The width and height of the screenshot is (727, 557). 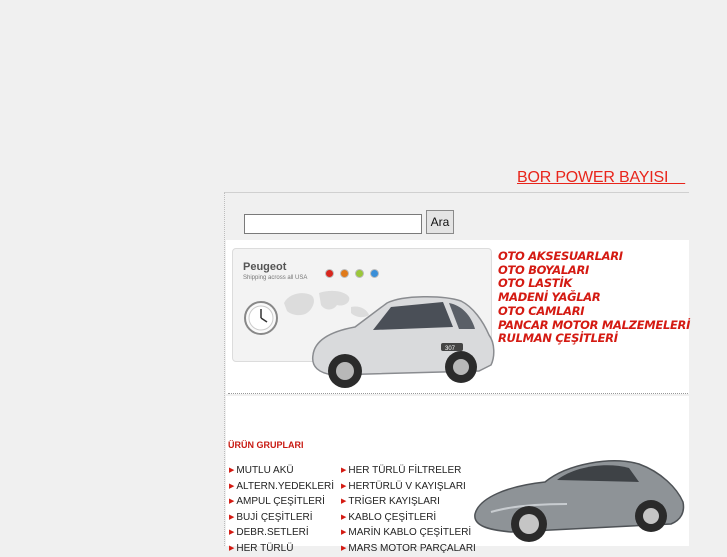 I want to click on product-link: ▶HER TÜRLÜ, so click(x=281, y=549).